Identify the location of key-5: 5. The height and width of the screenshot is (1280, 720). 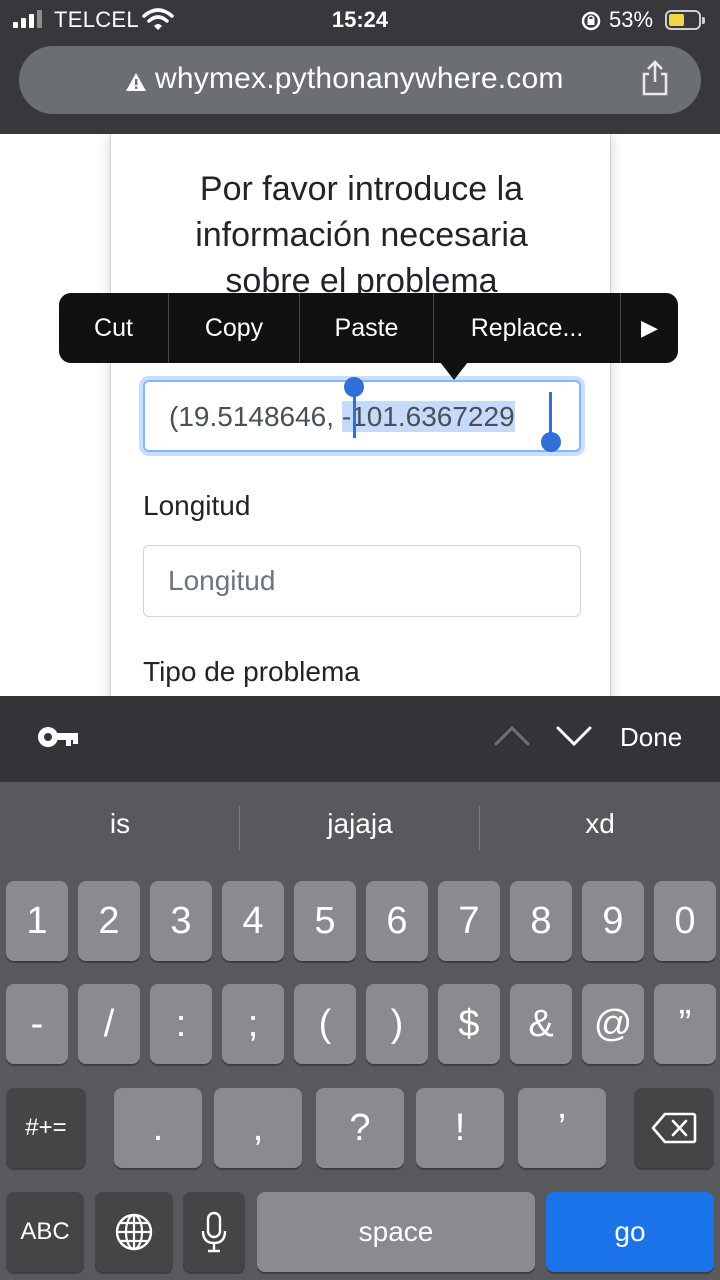
(325, 921).